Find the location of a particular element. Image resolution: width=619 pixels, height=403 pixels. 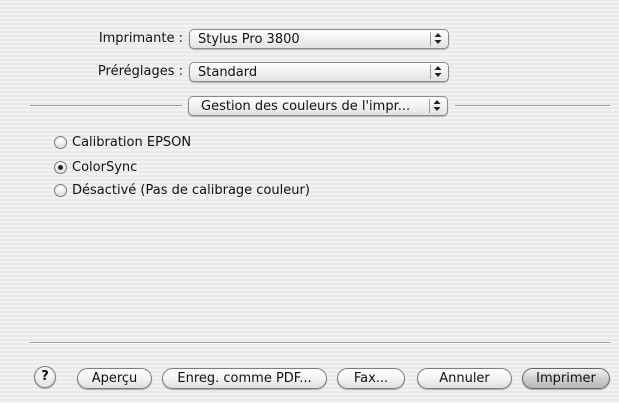

preview-button: Aperçu is located at coordinates (114, 378).